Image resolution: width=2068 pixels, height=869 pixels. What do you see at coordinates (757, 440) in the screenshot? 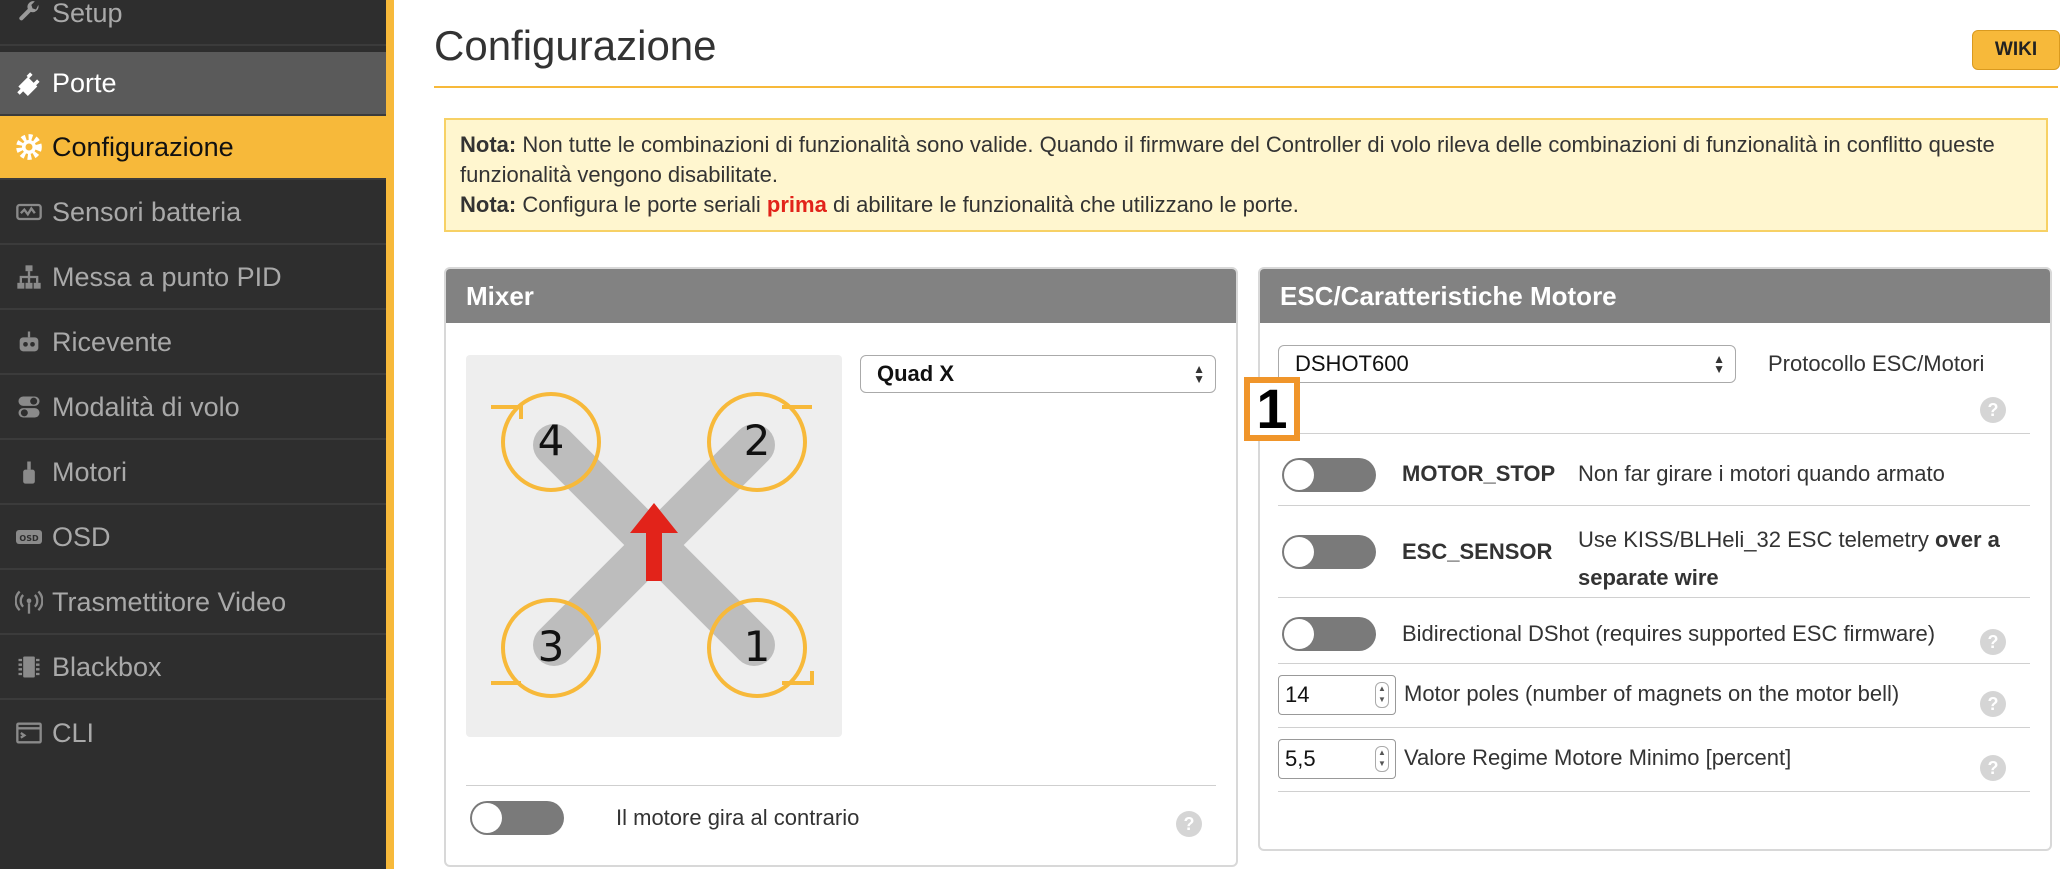
I see `motor-label-2: 2` at bounding box center [757, 440].